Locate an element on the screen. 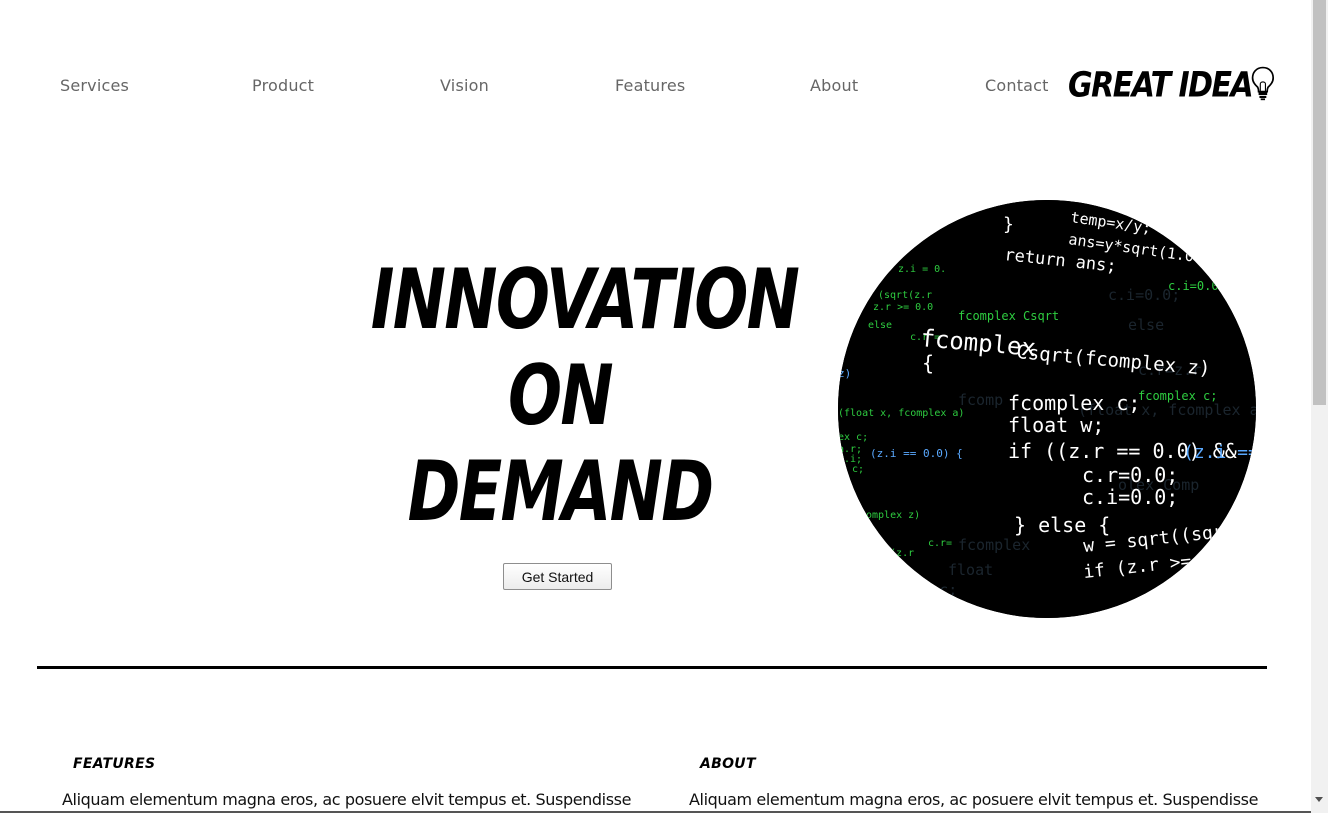 Image resolution: width=1328 pixels, height=813 pixels. svg-text: z.i = 0. is located at coordinates (922, 269).